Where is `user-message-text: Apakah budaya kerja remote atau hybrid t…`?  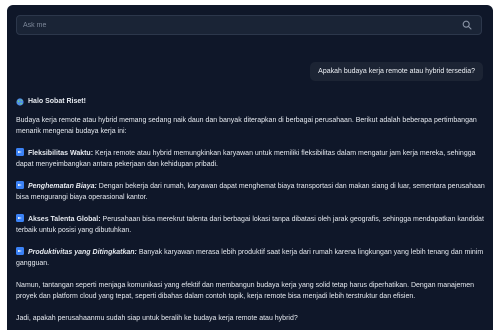 user-message-text: Apakah budaya kerja remote atau hybrid t… is located at coordinates (396, 71).